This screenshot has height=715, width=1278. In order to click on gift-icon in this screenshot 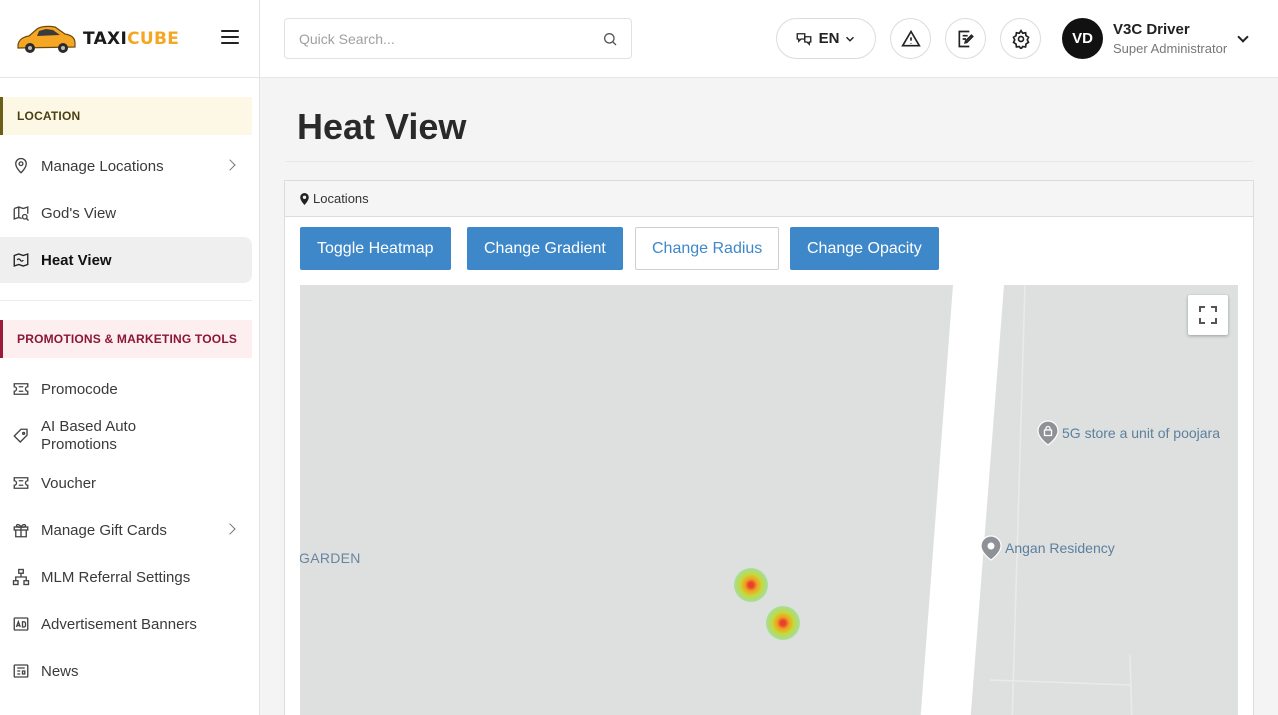, I will do `click(21, 530)`.